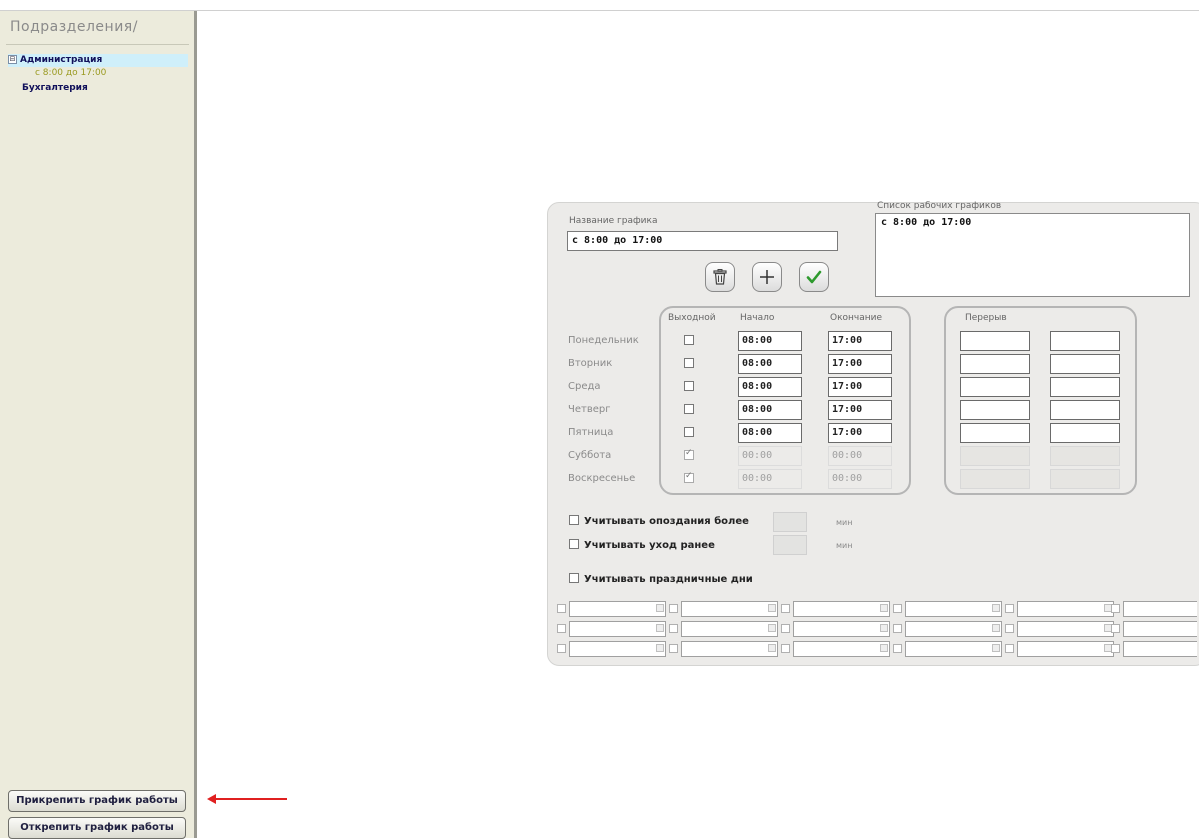 Image resolution: width=1199 pixels, height=839 pixels. What do you see at coordinates (720, 277) in the screenshot?
I see `delete-button` at bounding box center [720, 277].